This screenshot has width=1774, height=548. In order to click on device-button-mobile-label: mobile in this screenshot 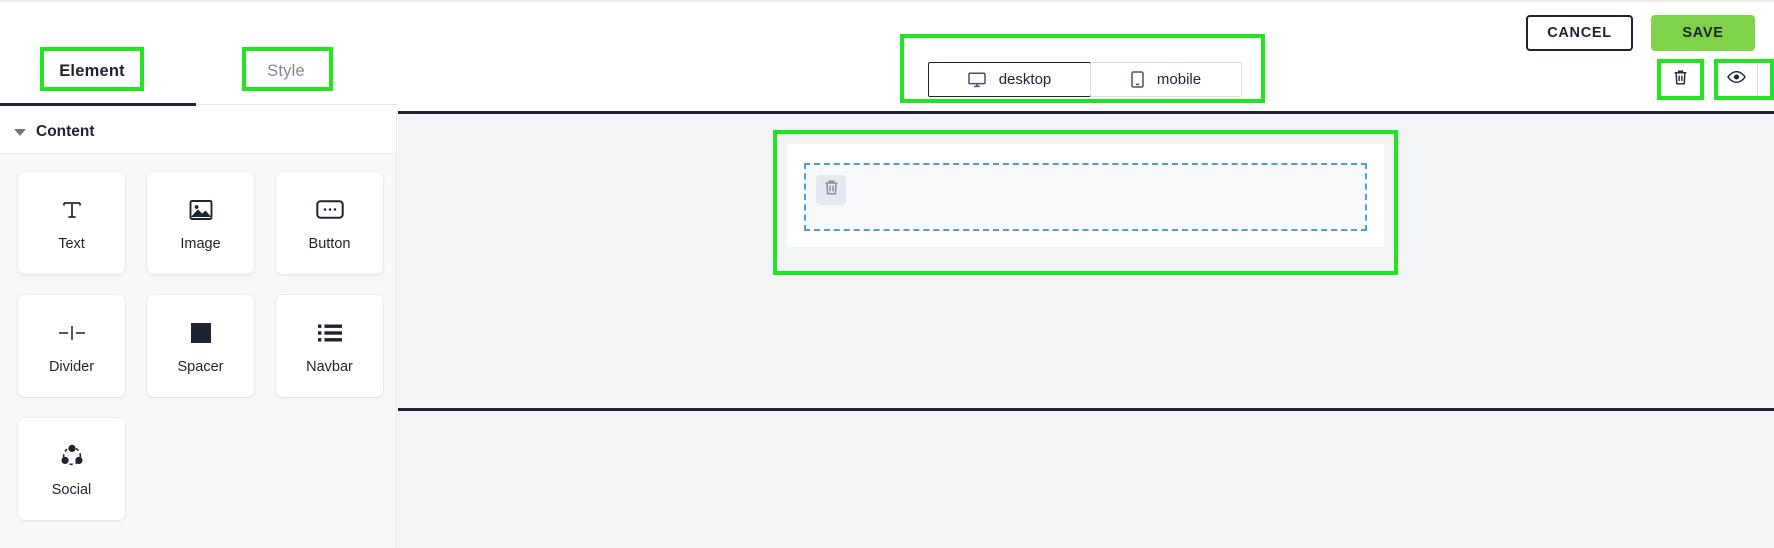, I will do `click(1179, 79)`.